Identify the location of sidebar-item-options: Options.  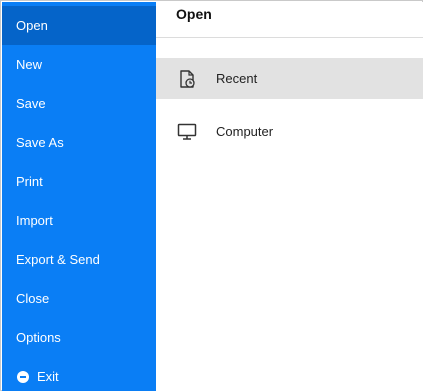
(79, 337).